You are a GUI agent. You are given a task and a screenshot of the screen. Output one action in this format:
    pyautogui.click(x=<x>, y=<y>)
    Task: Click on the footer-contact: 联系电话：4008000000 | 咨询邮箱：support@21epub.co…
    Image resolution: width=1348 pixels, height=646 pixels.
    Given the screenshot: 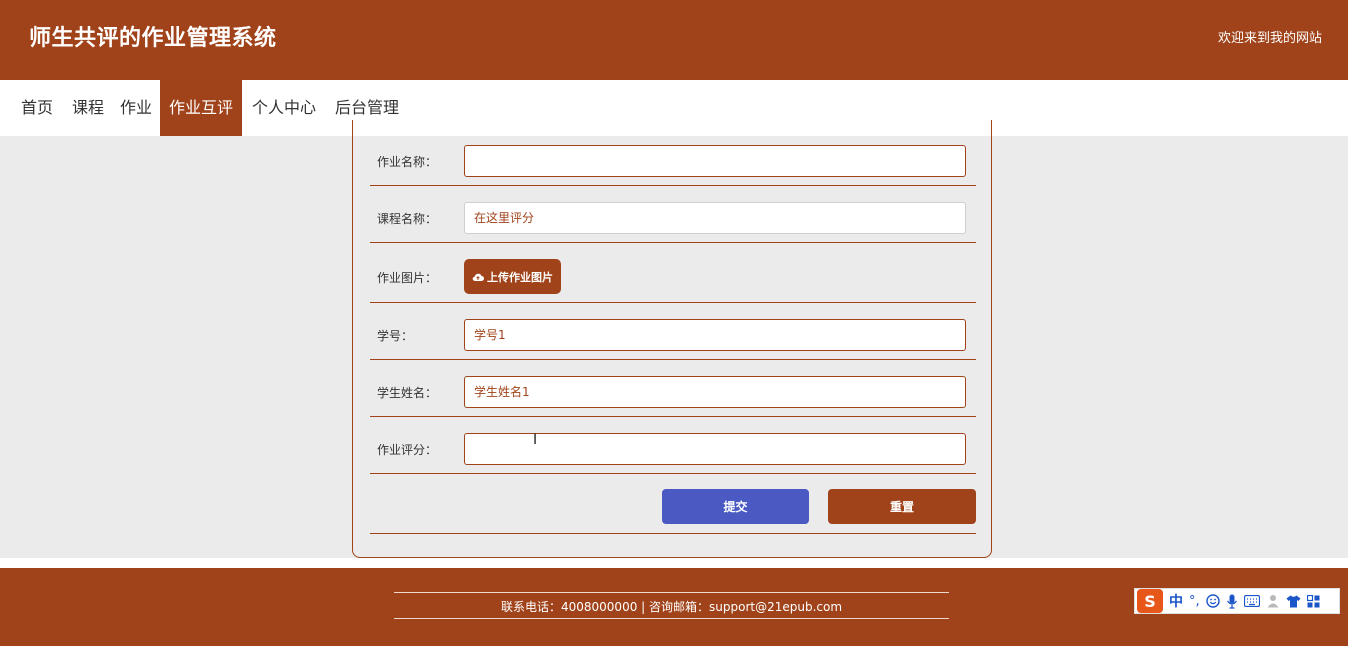 What is the action you would take?
    pyautogui.click(x=671, y=607)
    